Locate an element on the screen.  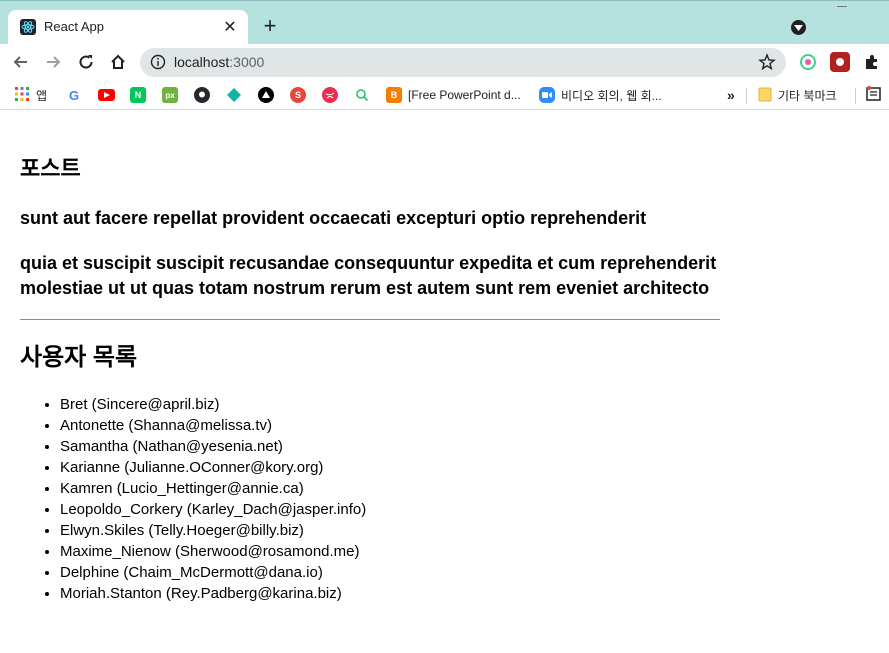
minimize-window-button is located at coordinates (842, 6).